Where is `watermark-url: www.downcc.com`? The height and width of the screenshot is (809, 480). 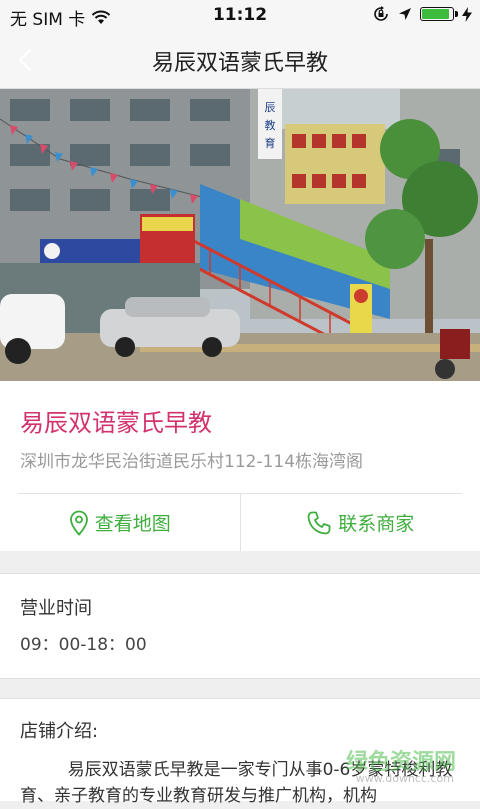 watermark-url: www.downcc.com is located at coordinates (405, 778).